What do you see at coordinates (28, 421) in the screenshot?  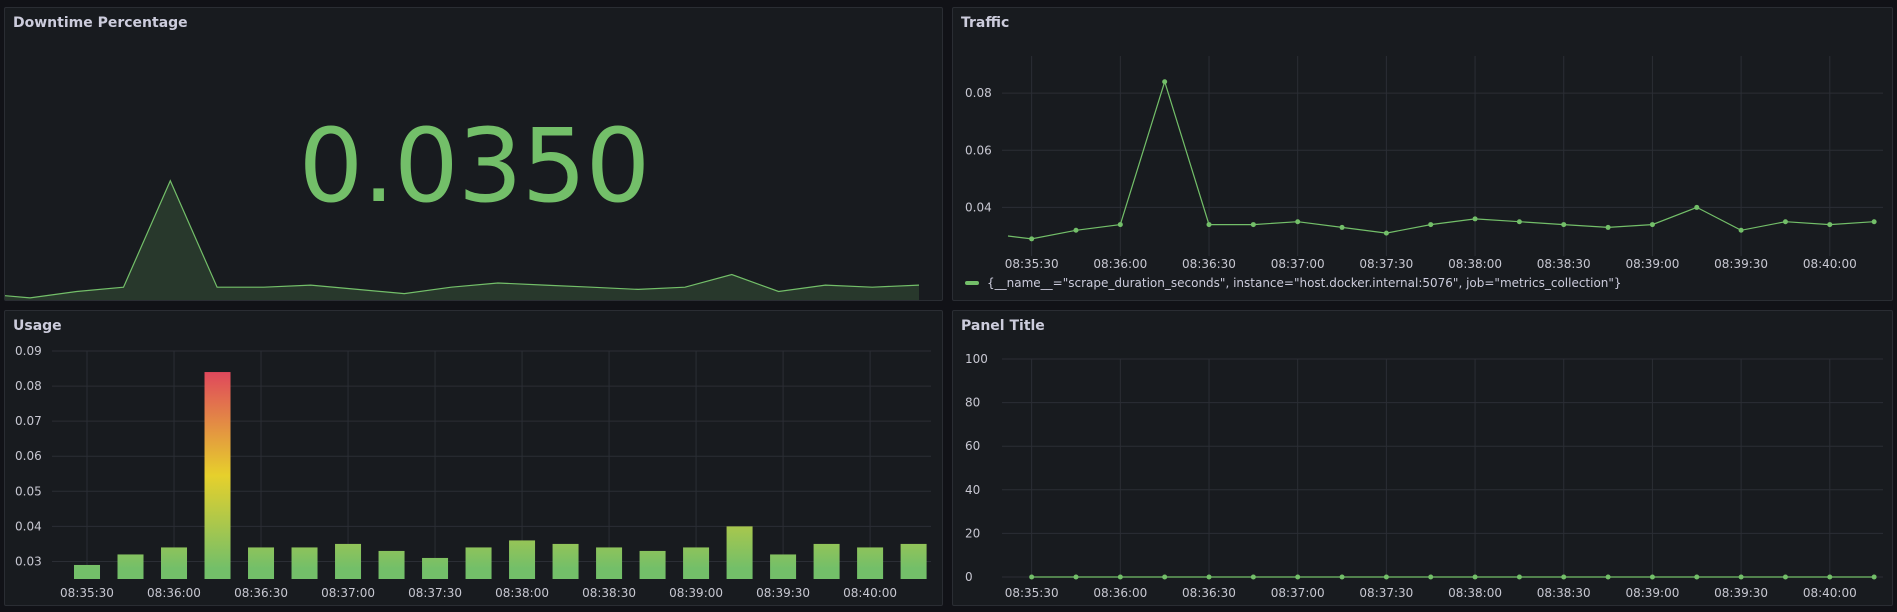 I see `y-tick-label: 0.07` at bounding box center [28, 421].